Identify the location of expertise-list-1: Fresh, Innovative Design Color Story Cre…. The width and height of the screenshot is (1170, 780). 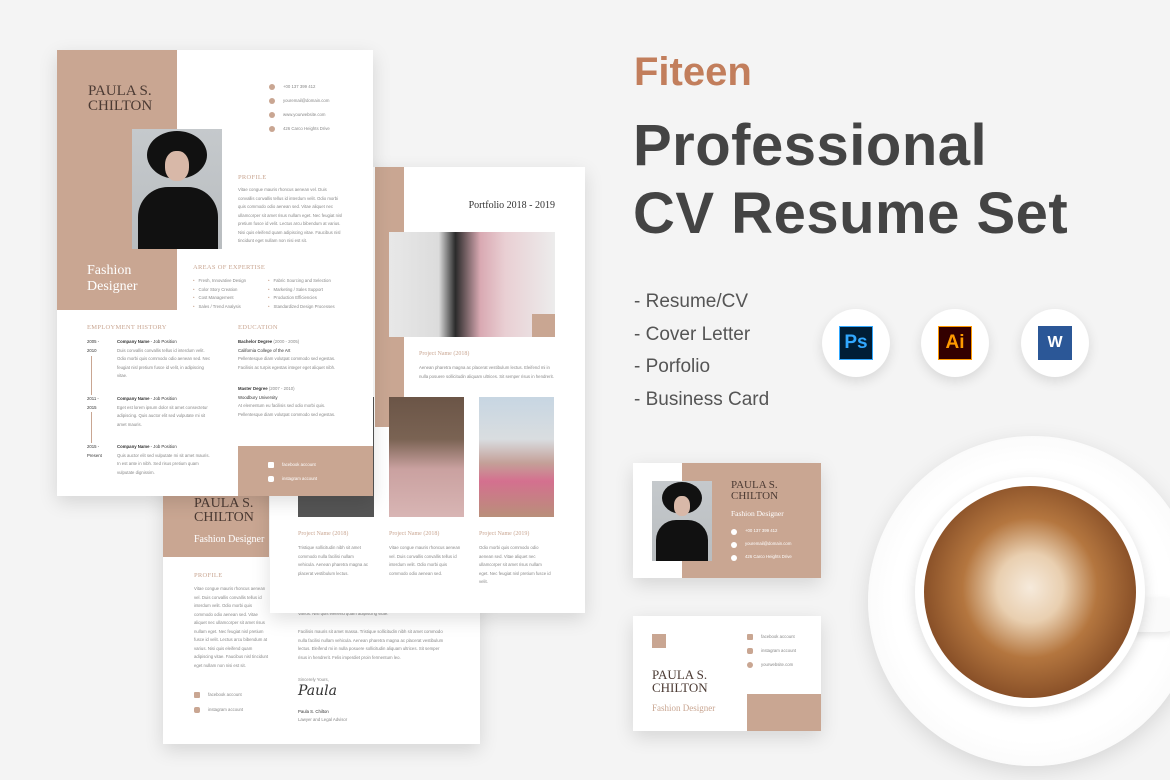
(220, 294).